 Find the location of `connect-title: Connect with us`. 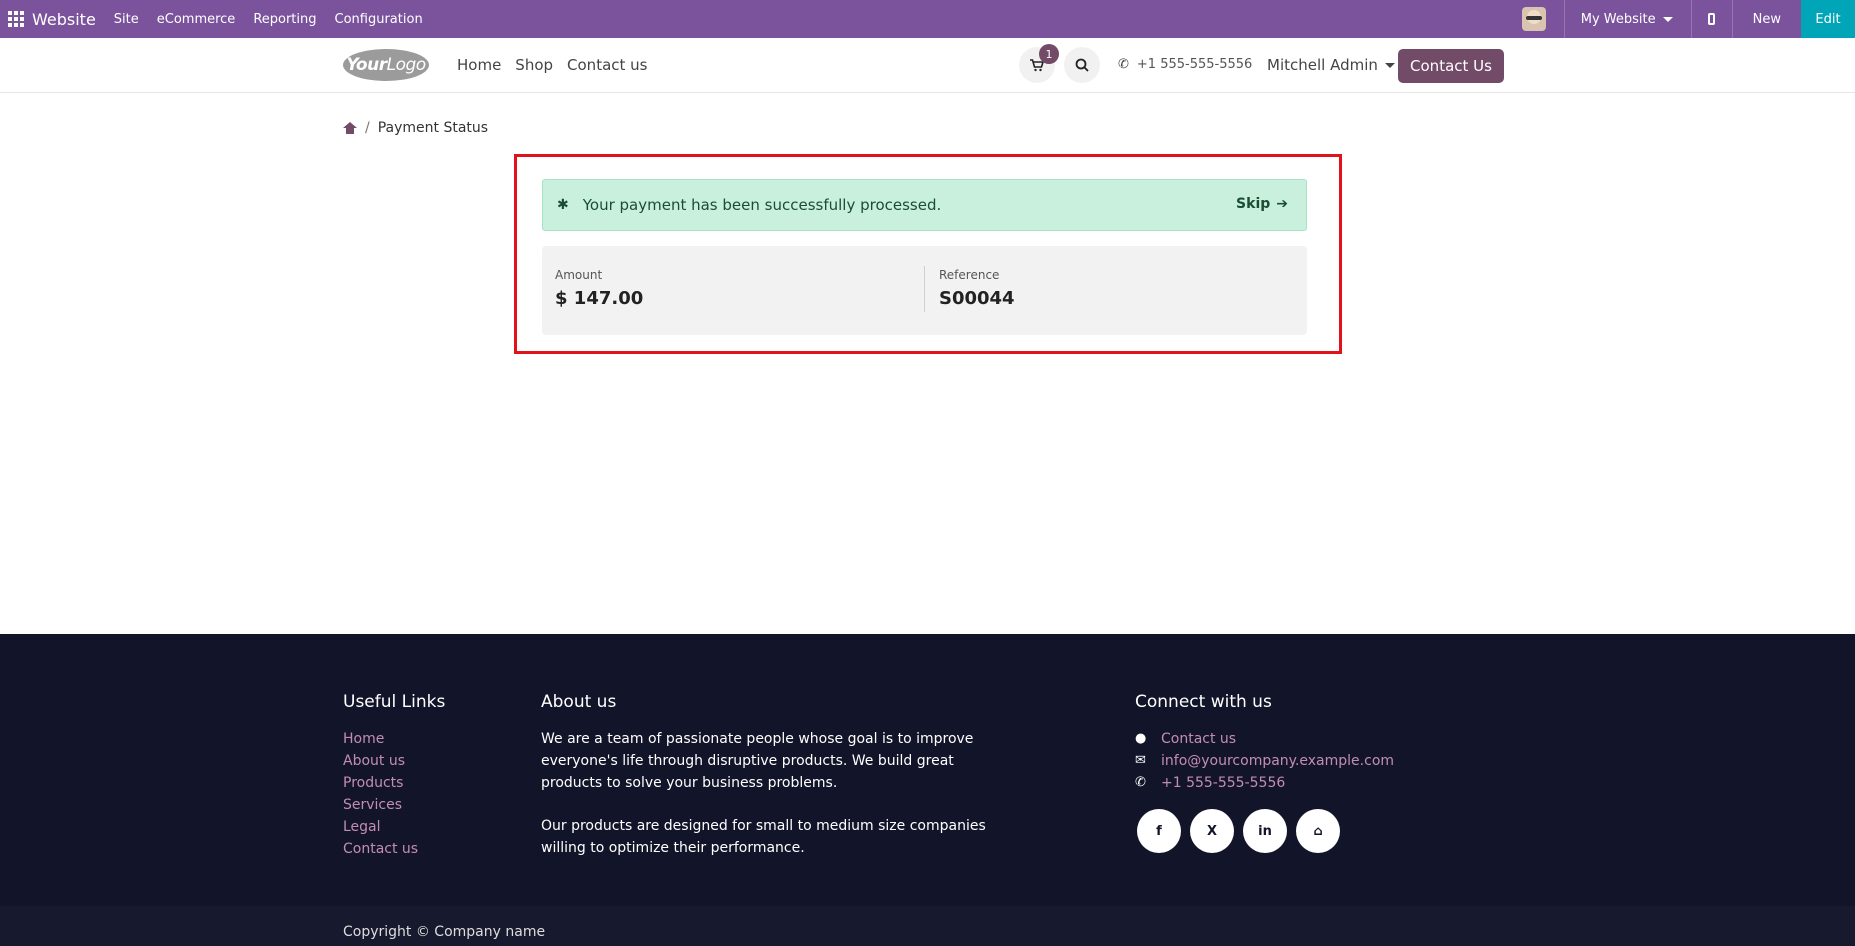

connect-title: Connect with us is located at coordinates (1203, 702).